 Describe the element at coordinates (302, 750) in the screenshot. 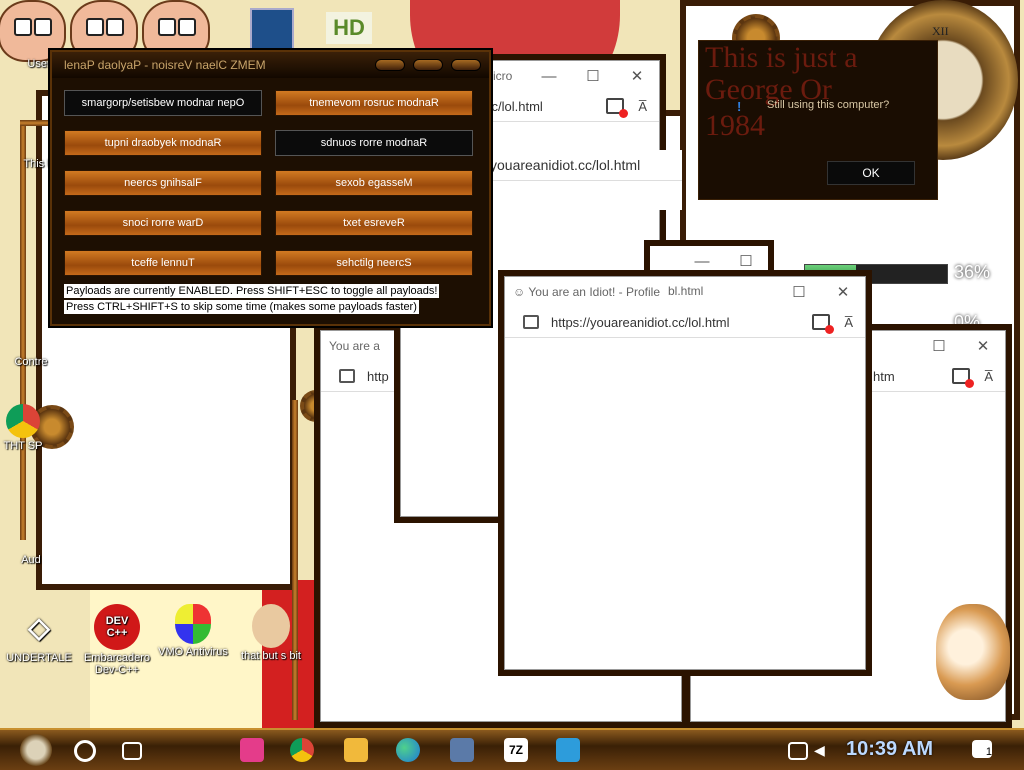

I see `chrome-taskbar-icon` at that location.